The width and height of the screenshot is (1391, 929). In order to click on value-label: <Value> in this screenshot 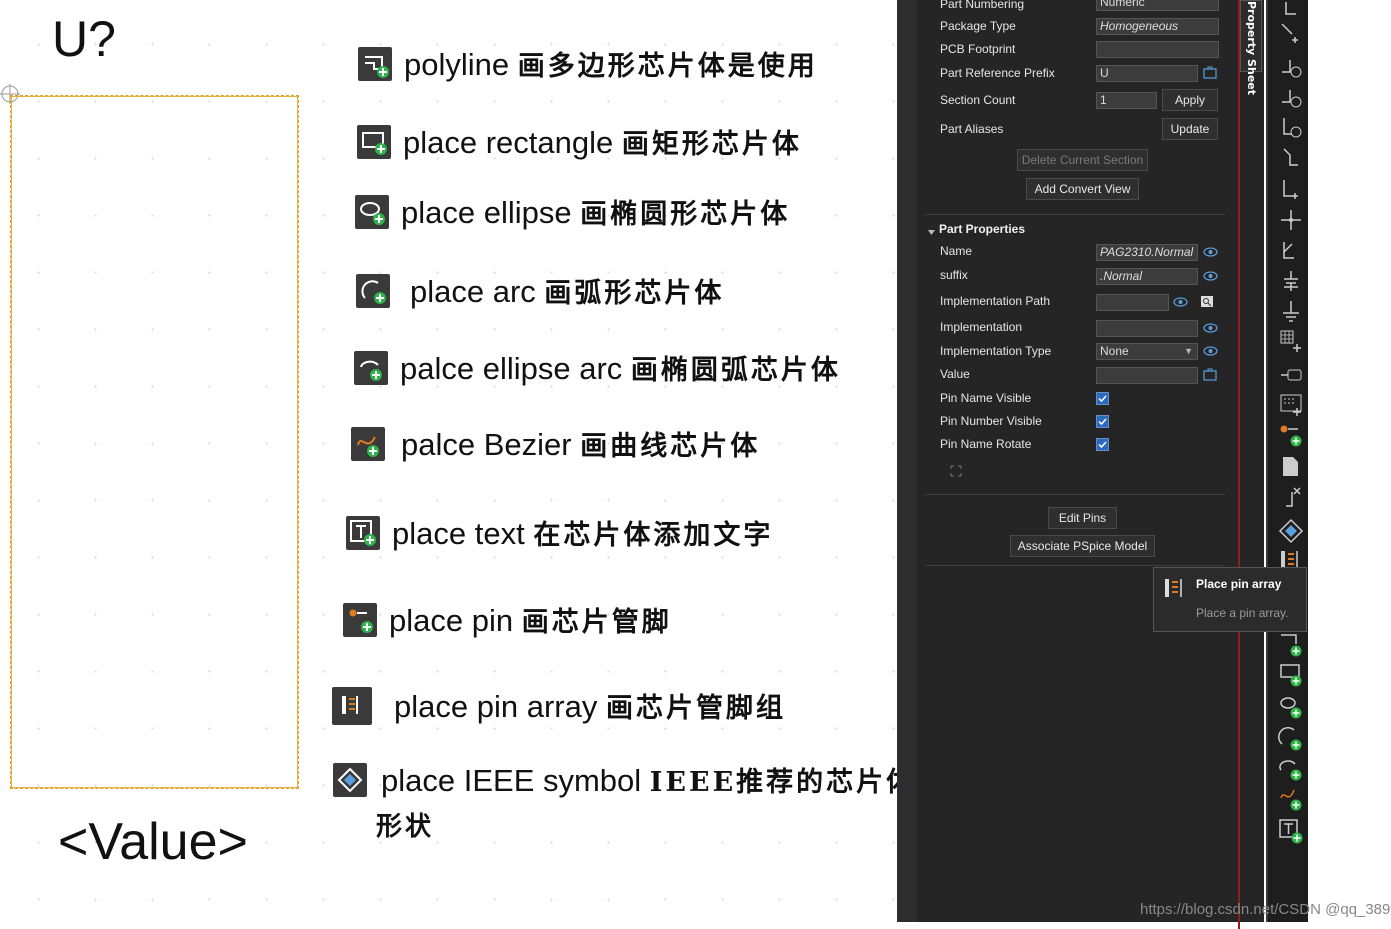, I will do `click(153, 842)`.